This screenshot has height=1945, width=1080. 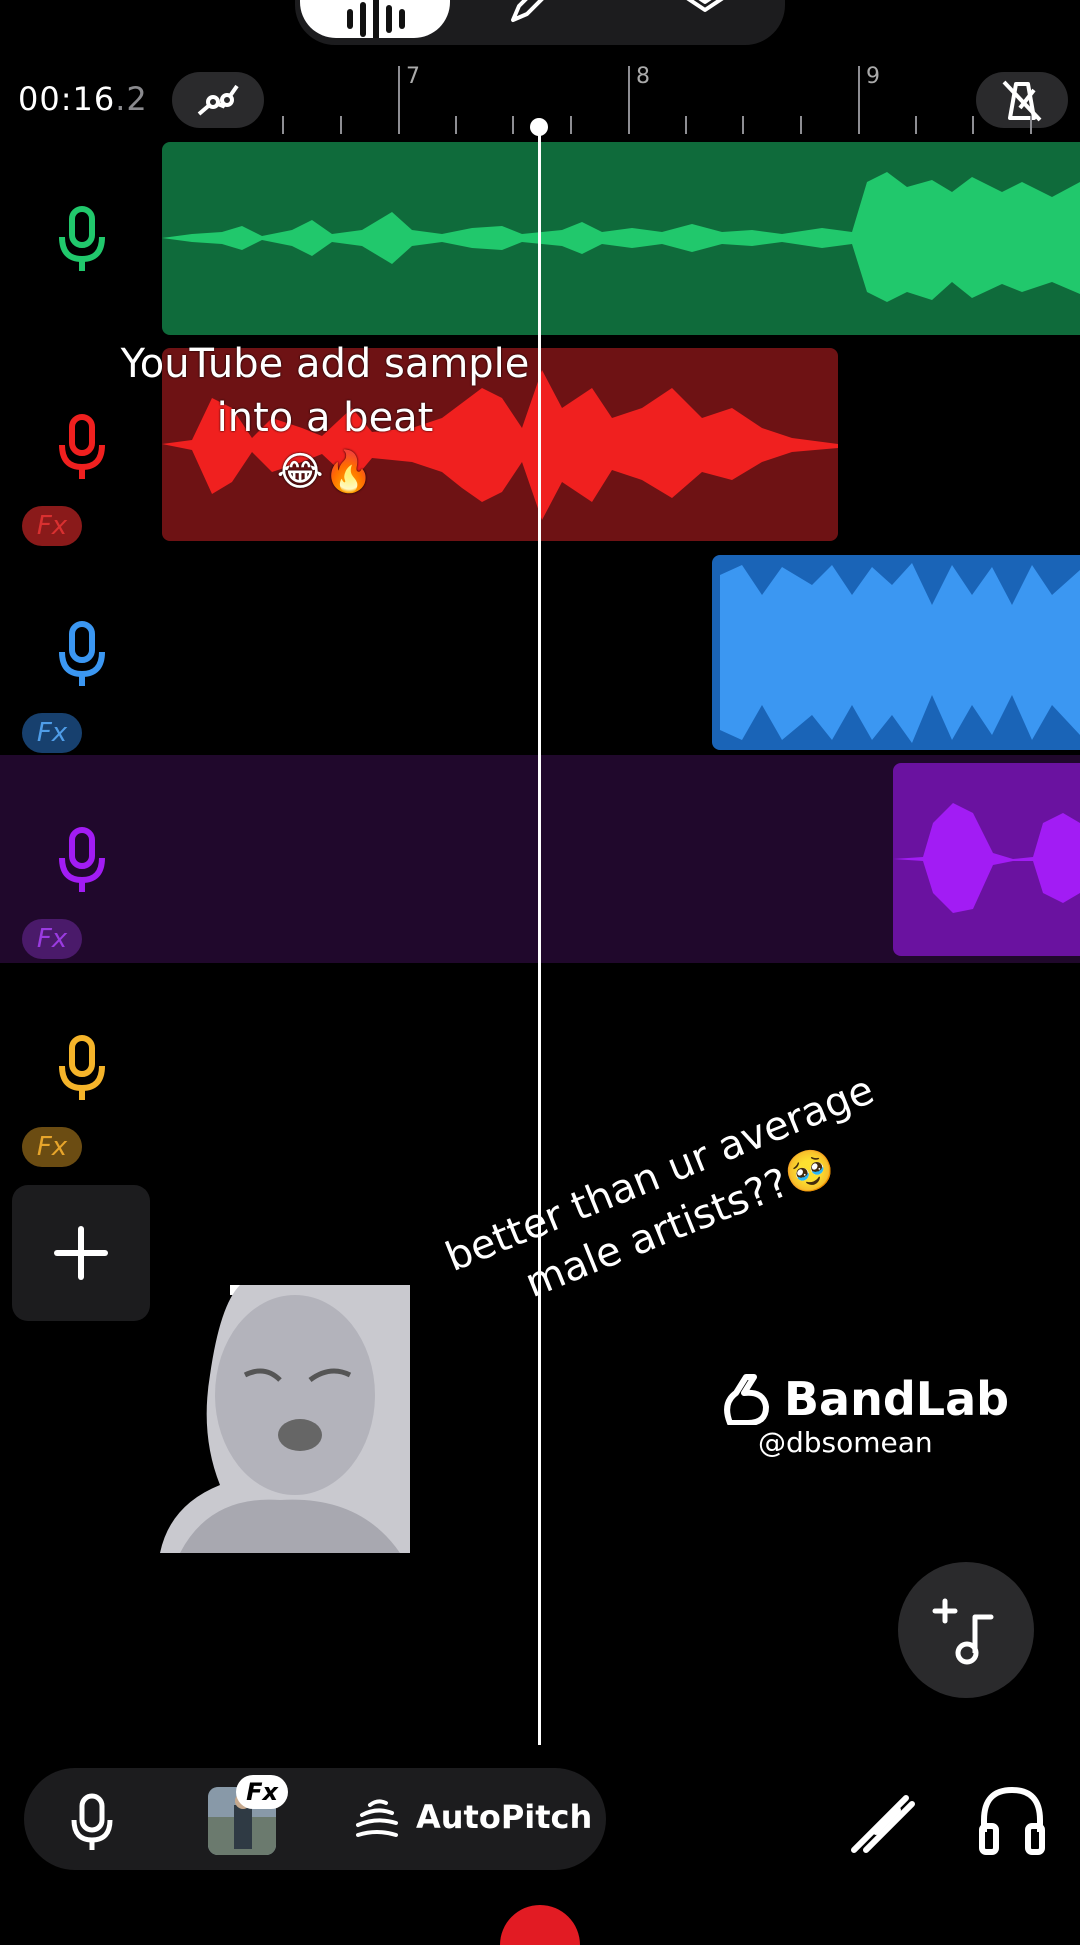 What do you see at coordinates (963, 1631) in the screenshot?
I see `add-music-note-icon` at bounding box center [963, 1631].